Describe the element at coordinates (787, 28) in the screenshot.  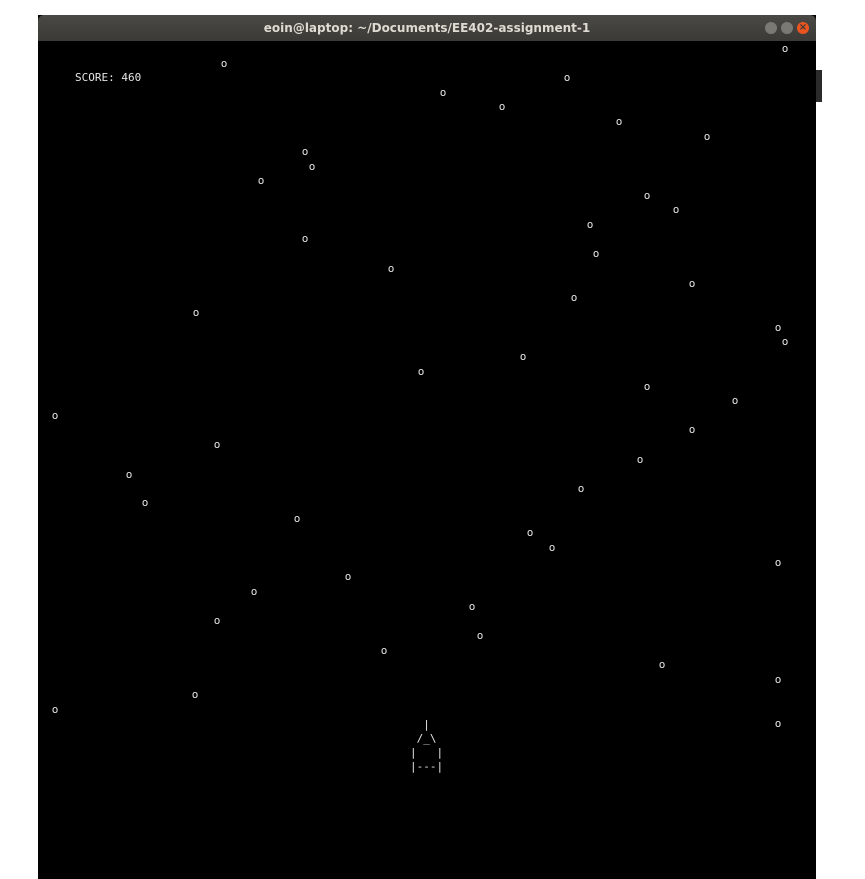
I see `maximize-button` at that location.